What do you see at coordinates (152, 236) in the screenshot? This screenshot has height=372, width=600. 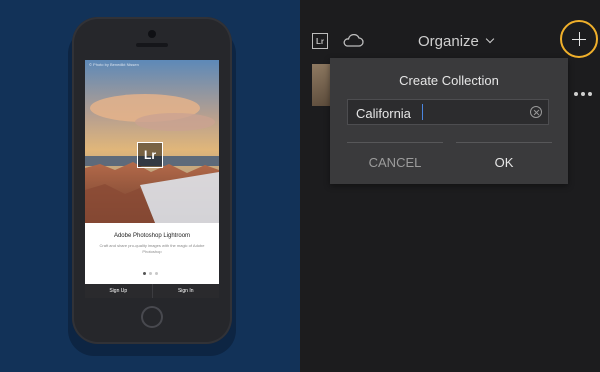 I see `app-title: Adobe Photoshop Lightroom` at bounding box center [152, 236].